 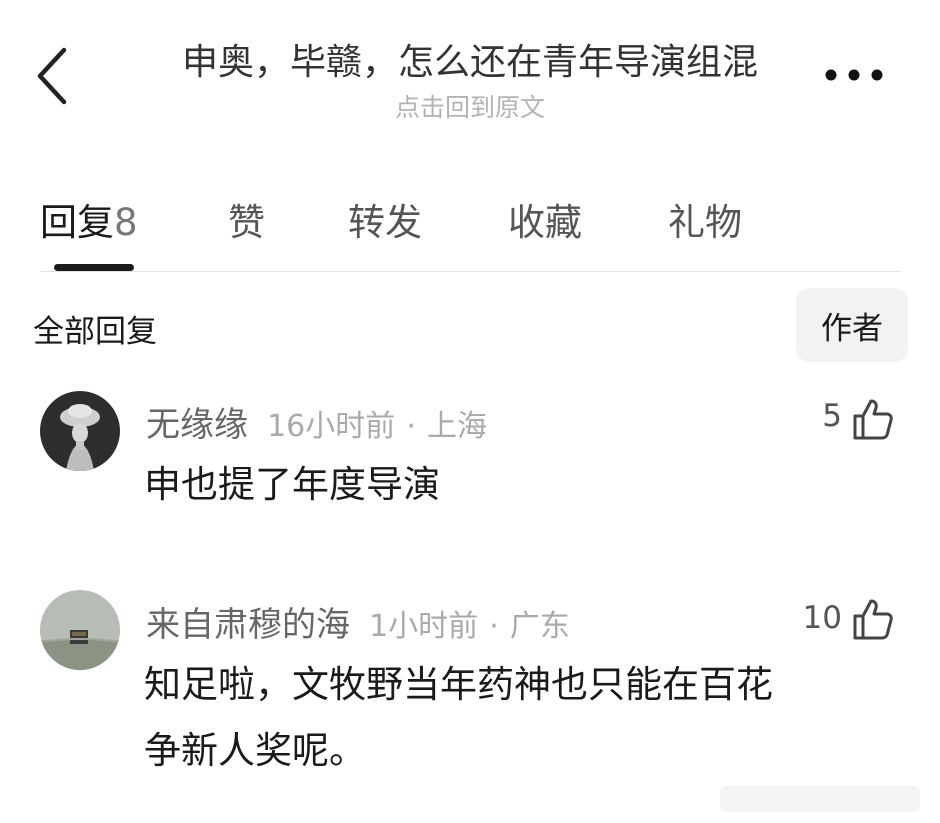 What do you see at coordinates (246, 219) in the screenshot?
I see `tab-likes: 赞` at bounding box center [246, 219].